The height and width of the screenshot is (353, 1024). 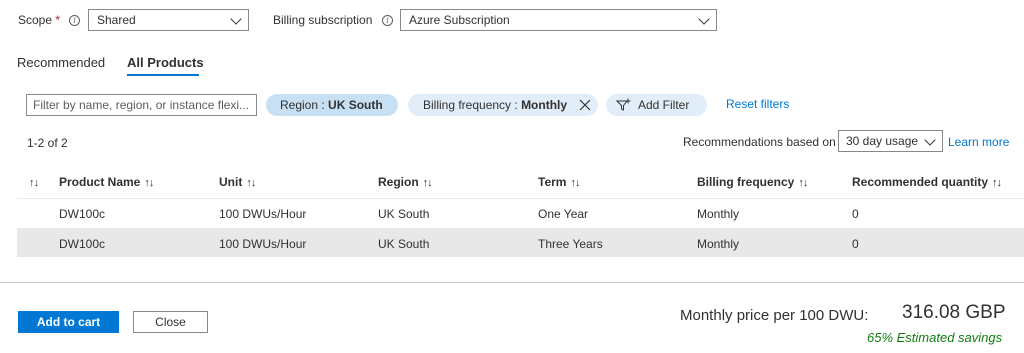 What do you see at coordinates (472, 105) in the screenshot?
I see `billing-frequency-filter-key: Billing frequency :` at bounding box center [472, 105].